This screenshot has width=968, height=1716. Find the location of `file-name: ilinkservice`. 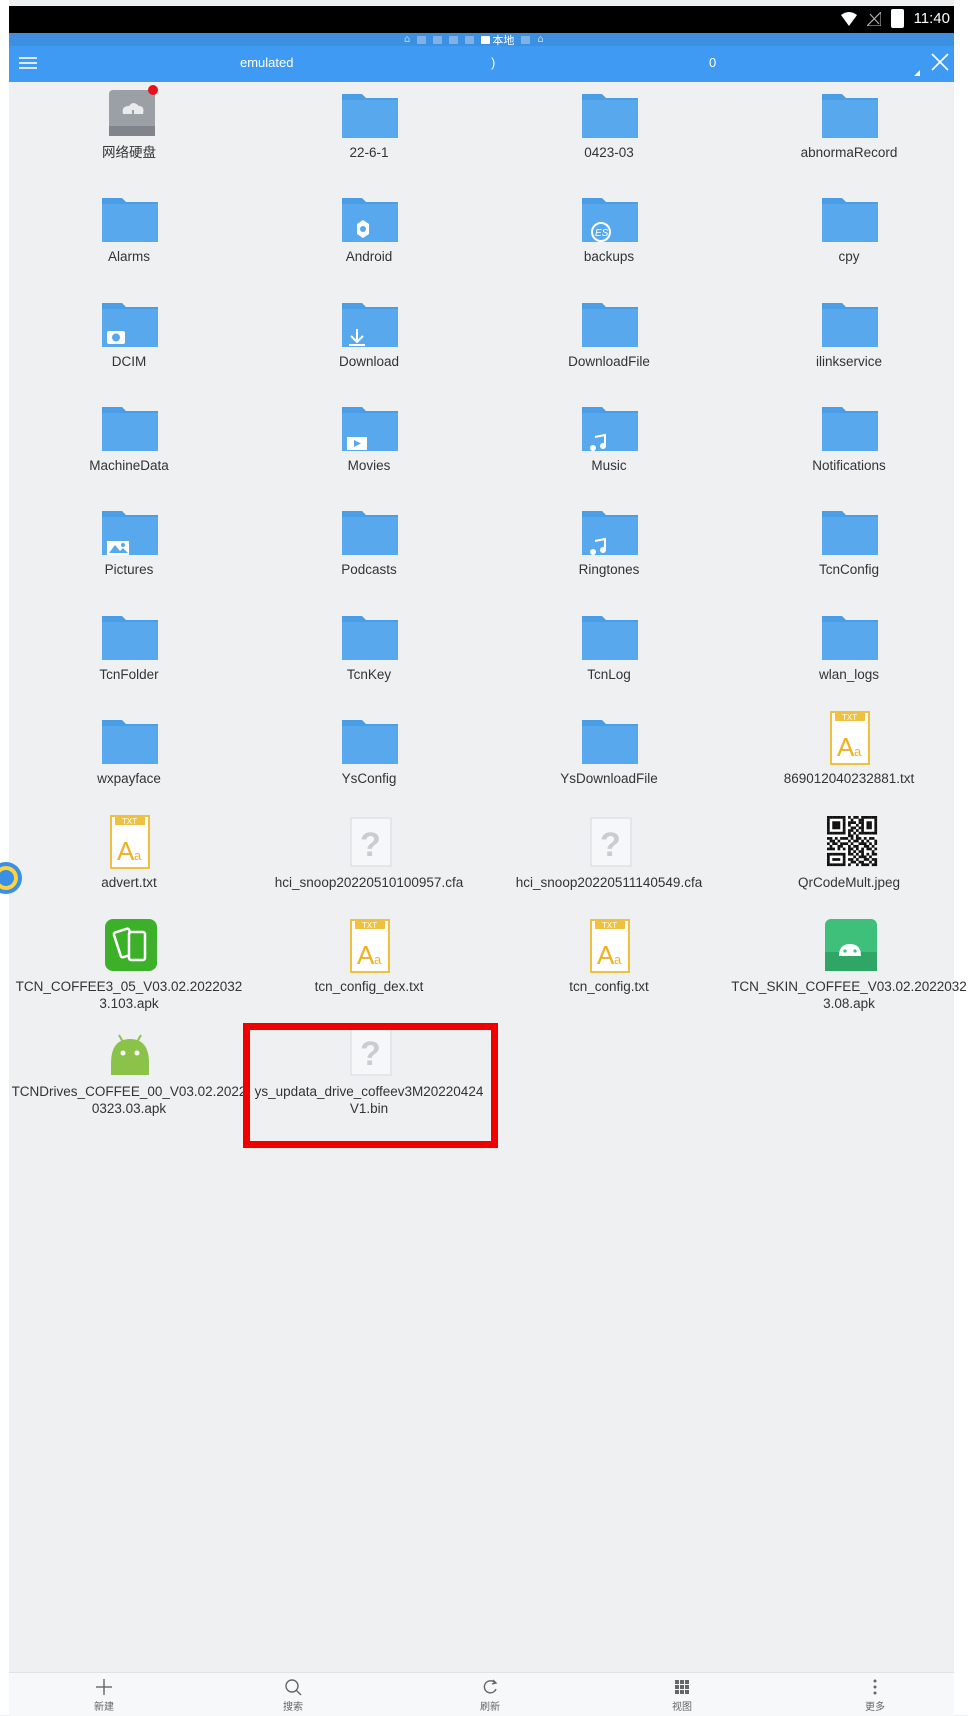

file-name: ilinkservice is located at coordinates (849, 361).